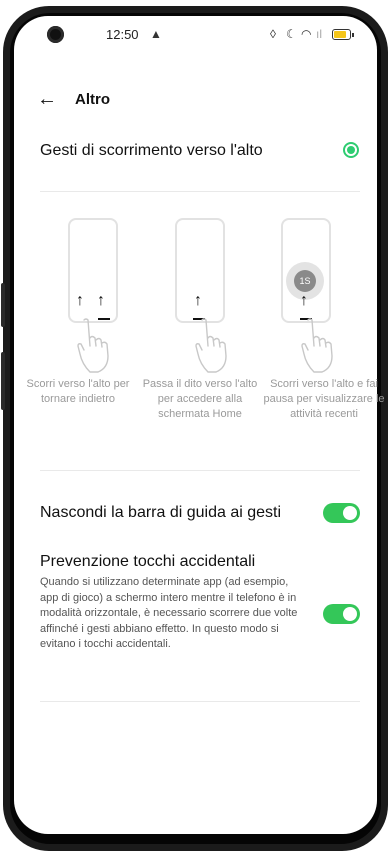 The image size is (391, 857). I want to click on gesture-caption-back: Scorri verso l'alto per tornare indietro, so click(78, 391).